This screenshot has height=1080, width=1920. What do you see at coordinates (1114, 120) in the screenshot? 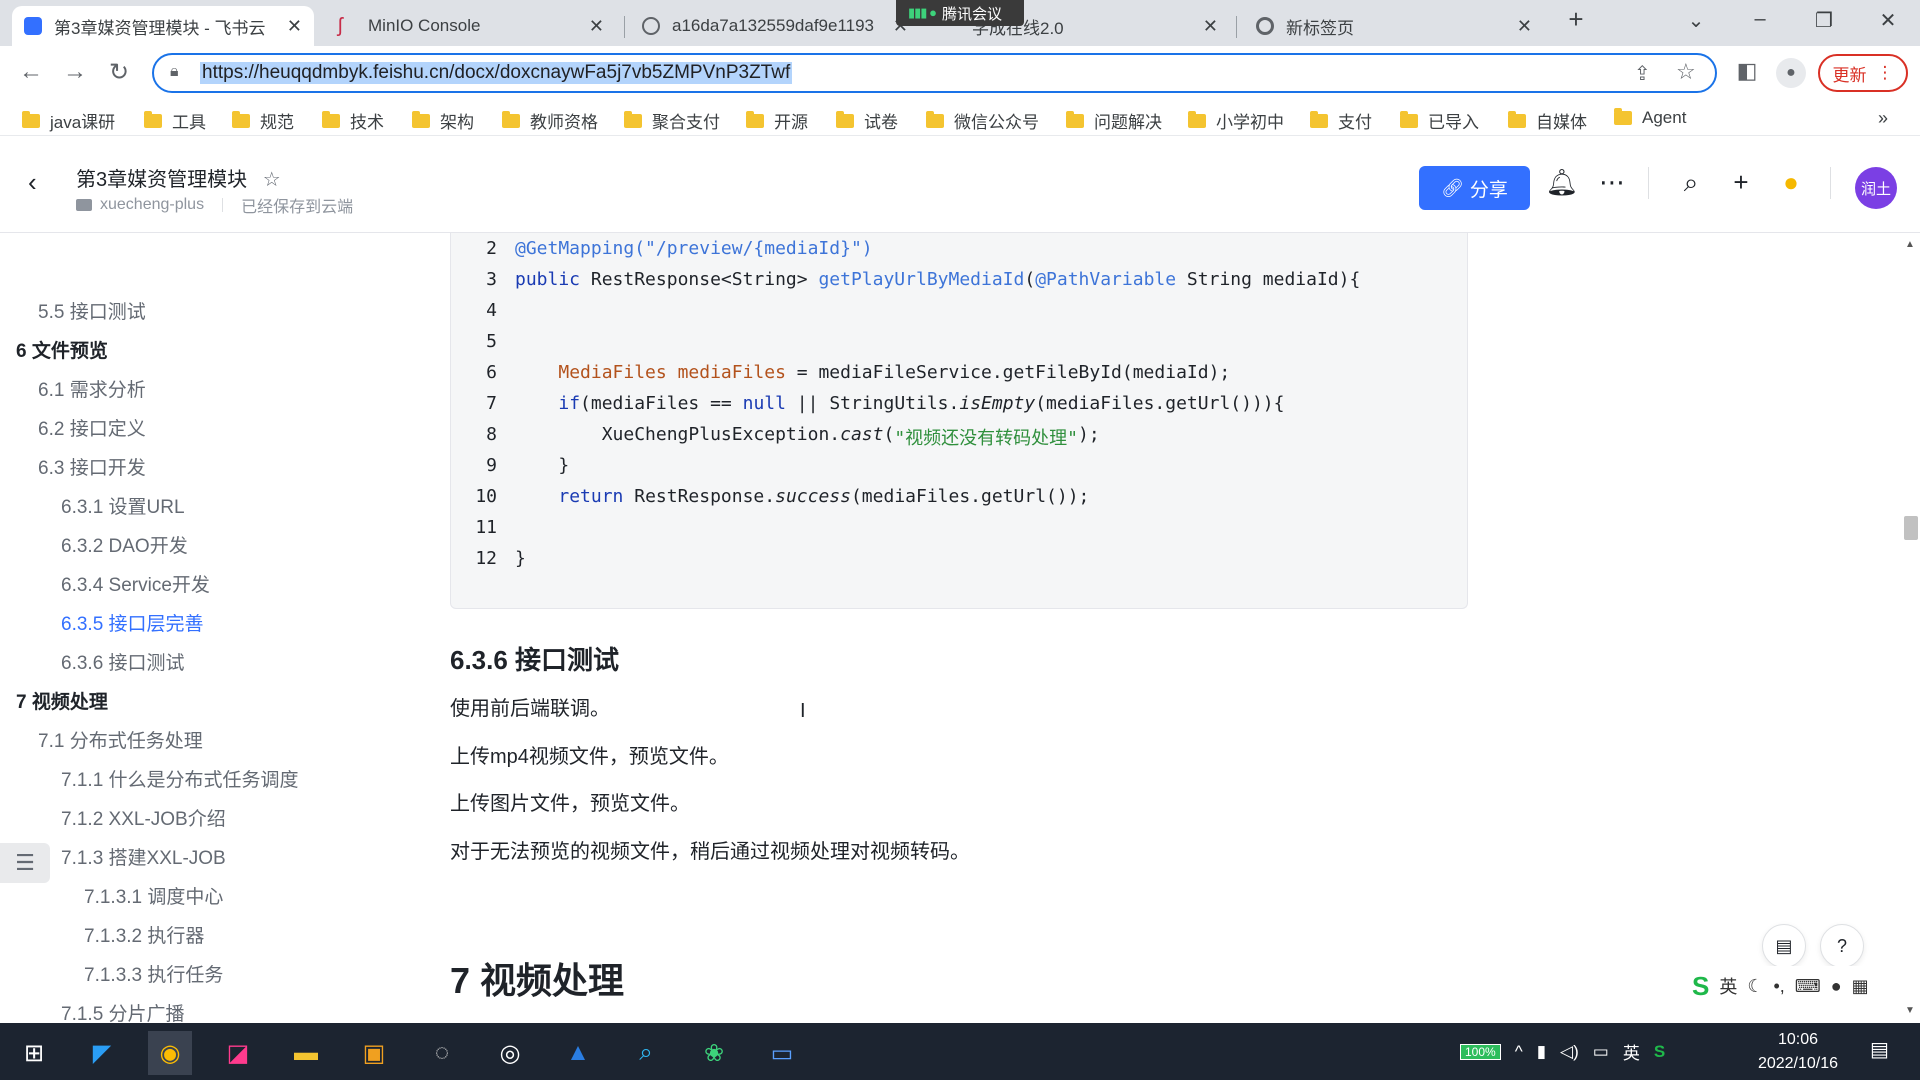
I see `bookmark-folder: 问题解决` at bounding box center [1114, 120].